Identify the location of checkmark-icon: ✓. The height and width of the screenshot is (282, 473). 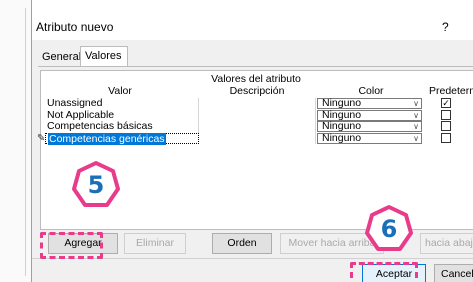
(446, 103).